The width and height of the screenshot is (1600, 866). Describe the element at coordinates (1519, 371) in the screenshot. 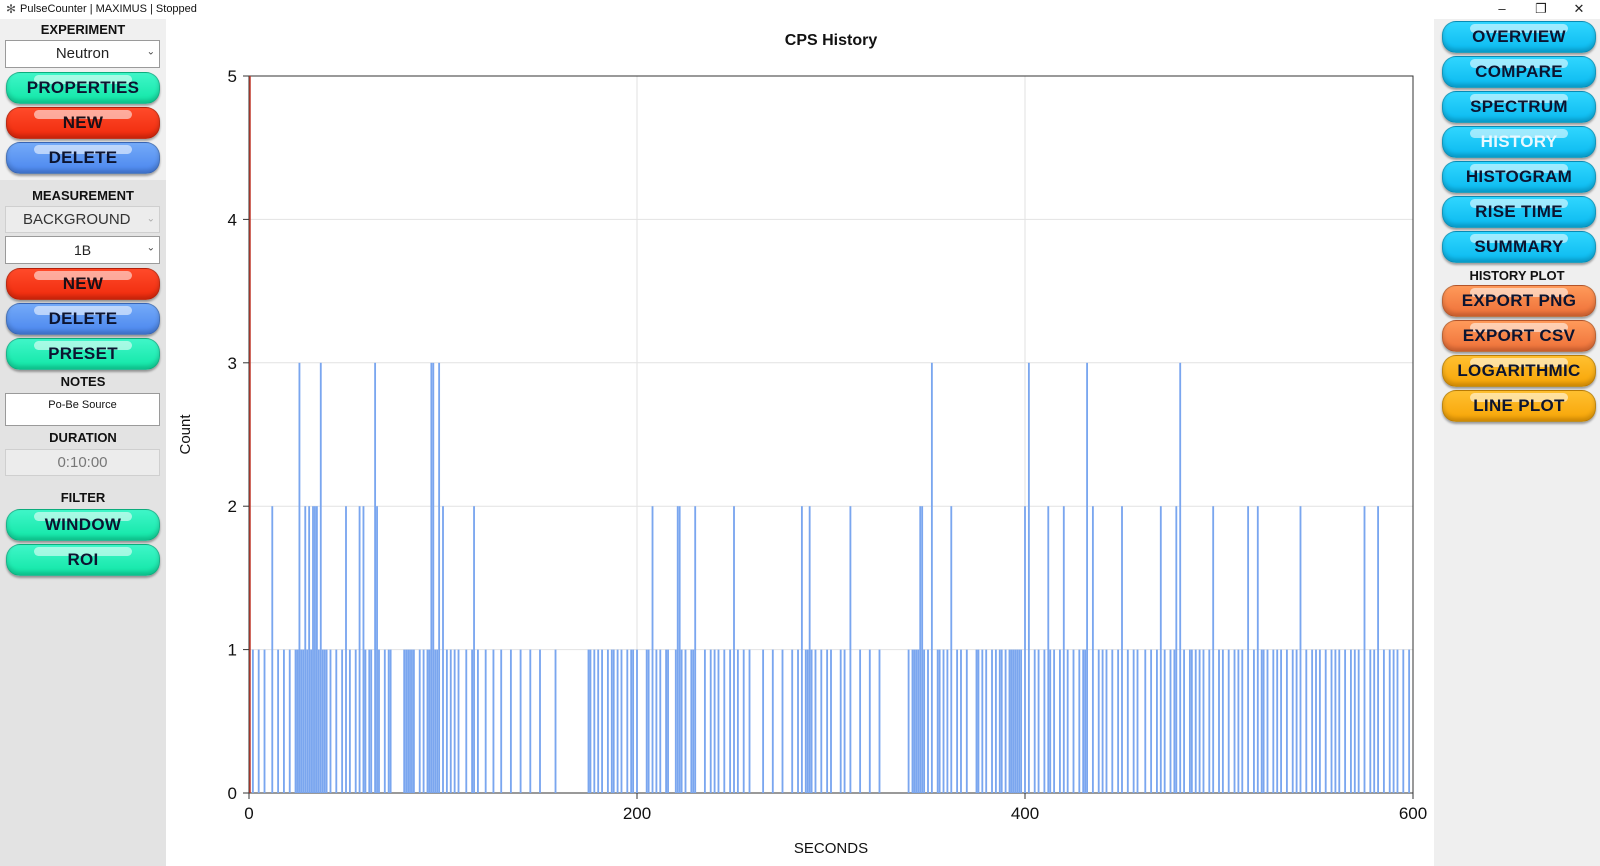

I see `logarithmic-button: LOGARITHMIC` at that location.